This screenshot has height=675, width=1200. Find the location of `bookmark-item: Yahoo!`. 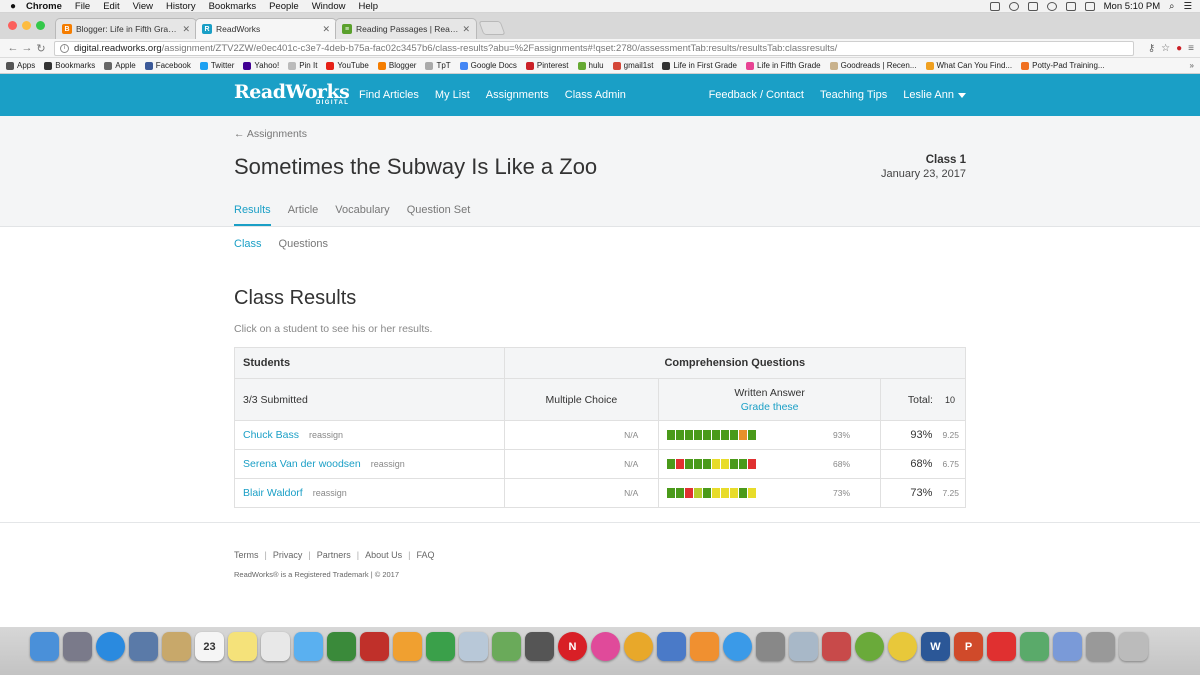

bookmark-item: Yahoo! is located at coordinates (261, 65).